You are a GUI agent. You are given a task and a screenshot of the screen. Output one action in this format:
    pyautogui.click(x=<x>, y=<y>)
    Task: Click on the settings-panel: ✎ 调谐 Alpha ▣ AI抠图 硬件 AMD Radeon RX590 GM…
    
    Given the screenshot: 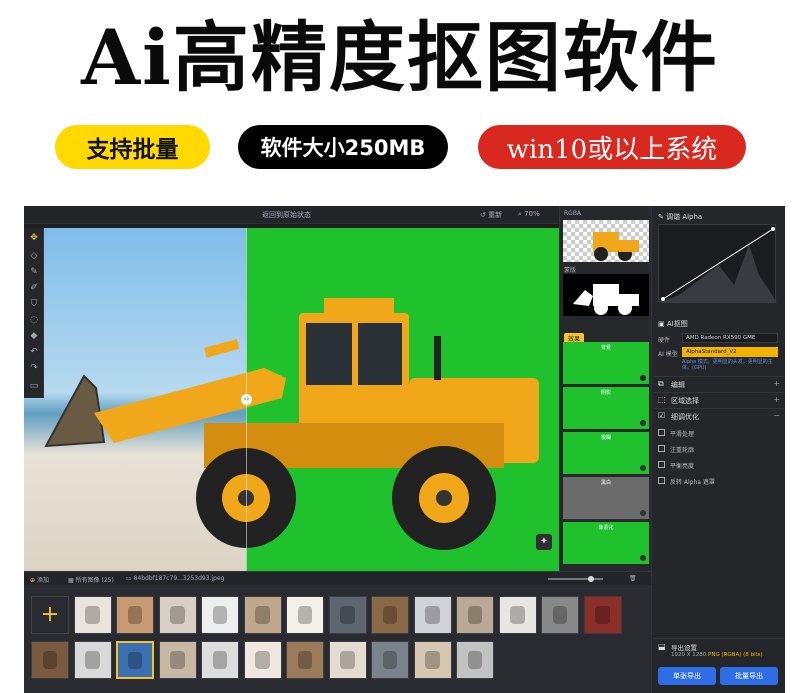 What is the action you would take?
    pyautogui.click(x=718, y=449)
    